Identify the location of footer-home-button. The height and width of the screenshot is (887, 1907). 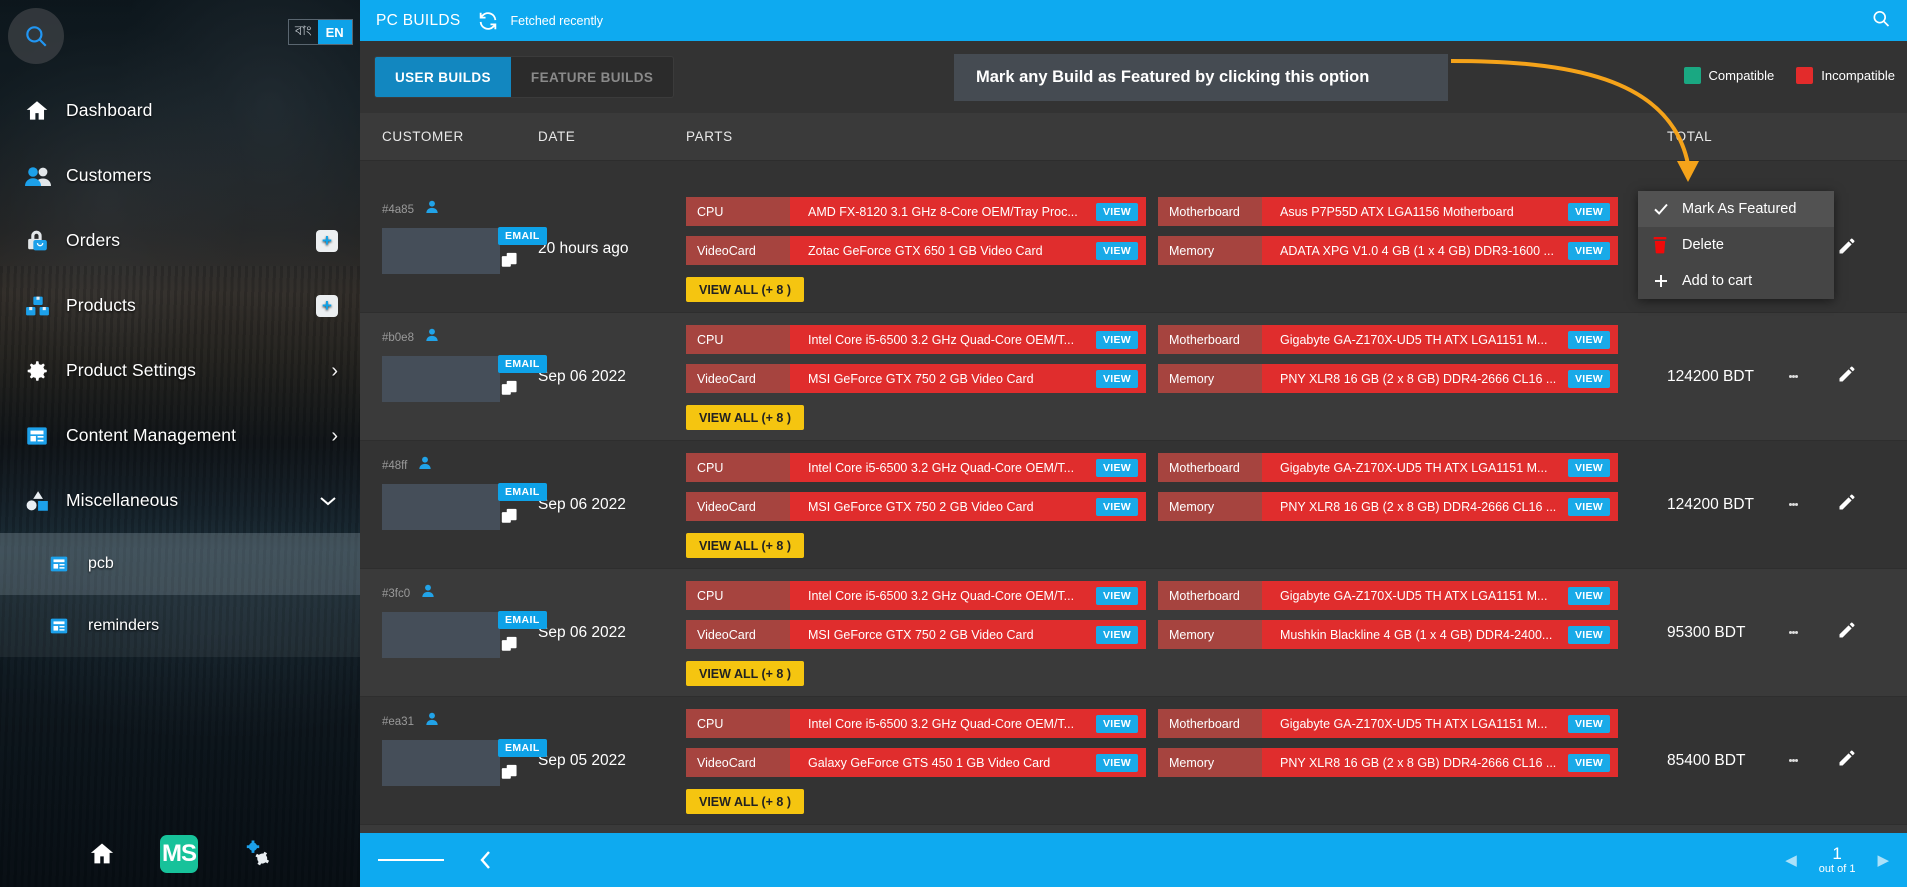
(102, 854).